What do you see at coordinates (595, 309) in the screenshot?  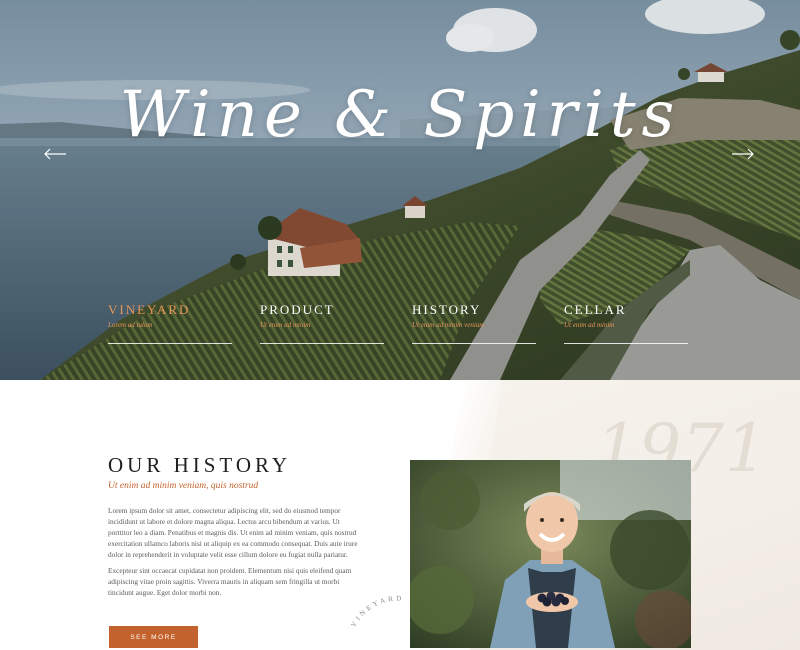 I see `nav-item-label: Cellar` at bounding box center [595, 309].